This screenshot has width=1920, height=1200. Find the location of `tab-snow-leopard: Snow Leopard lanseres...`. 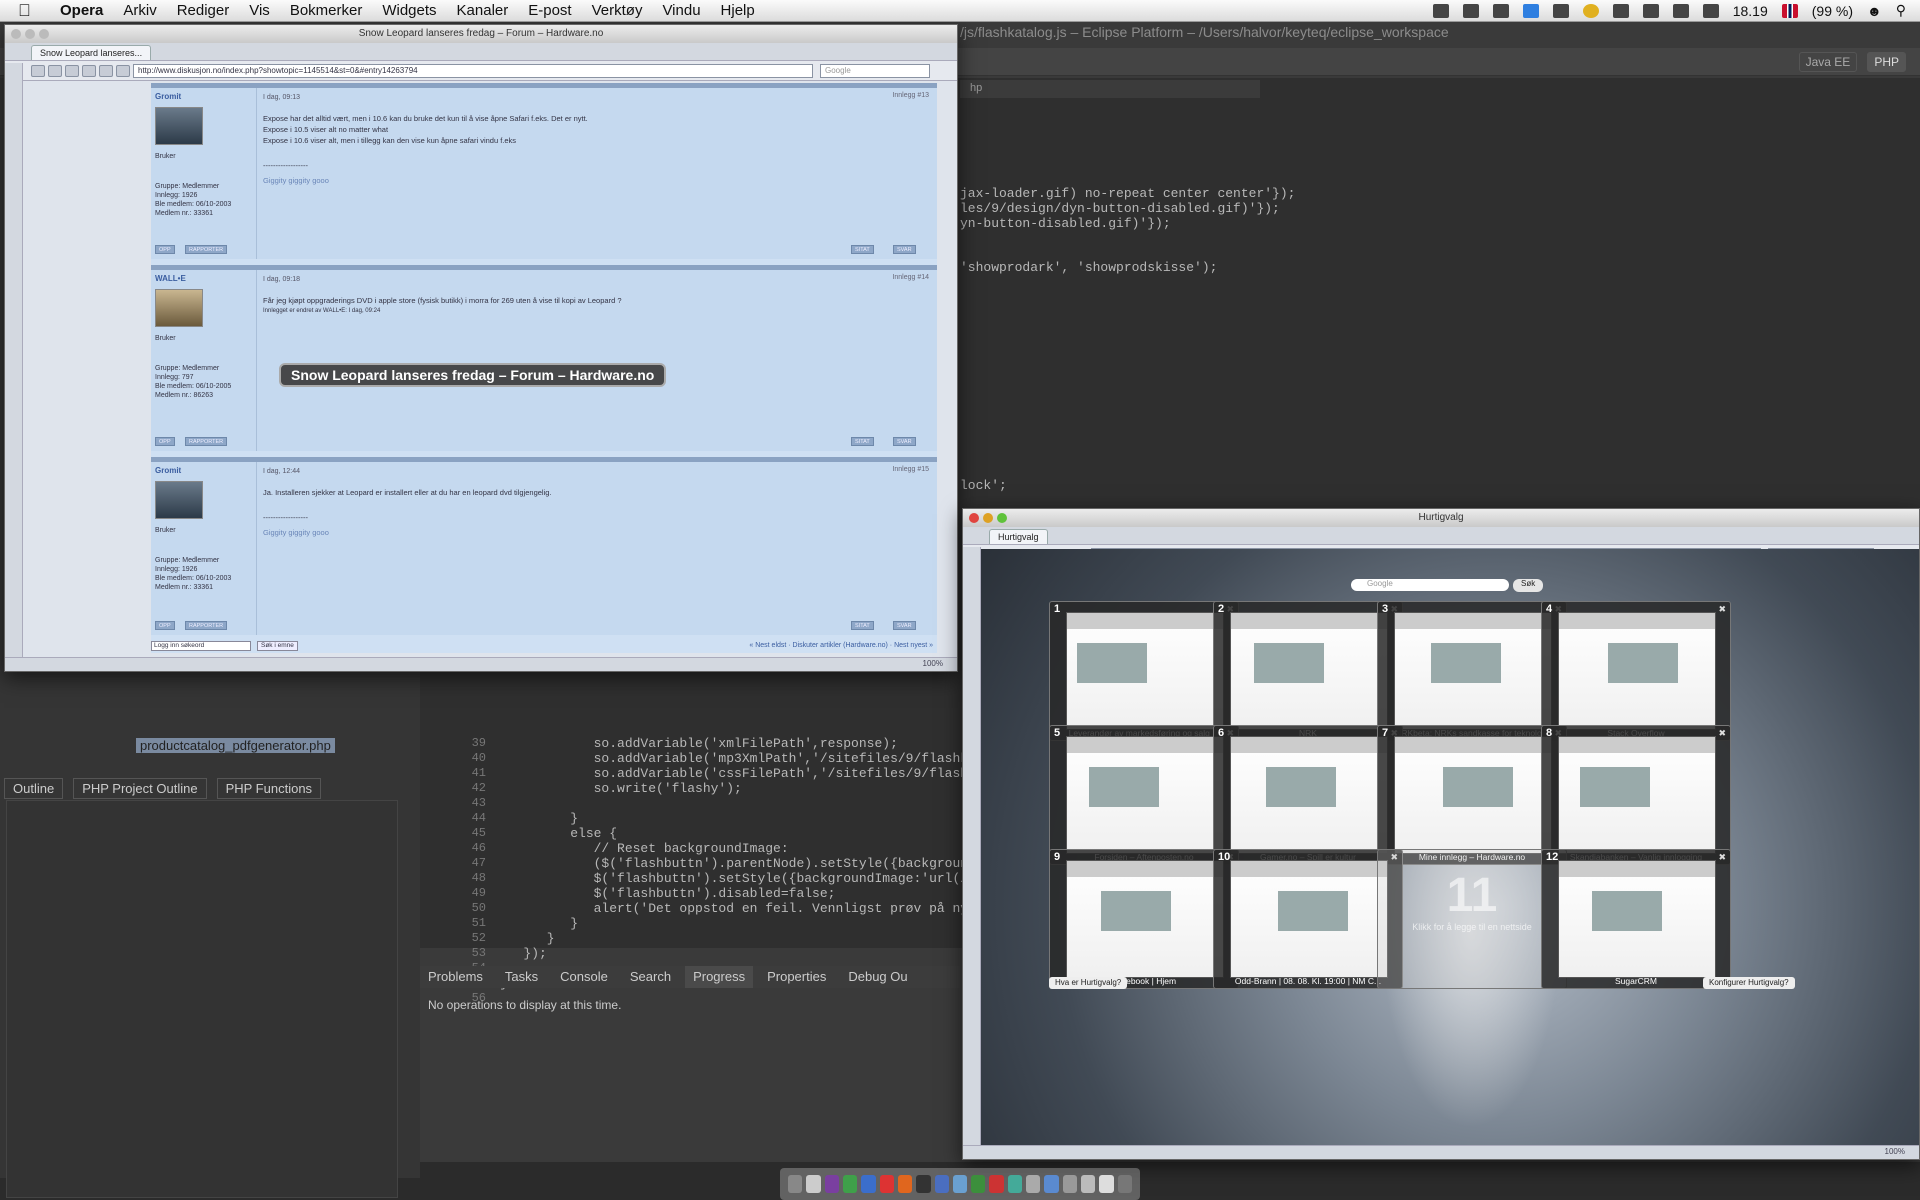

tab-snow-leopard: Snow Leopard lanseres... is located at coordinates (91, 52).